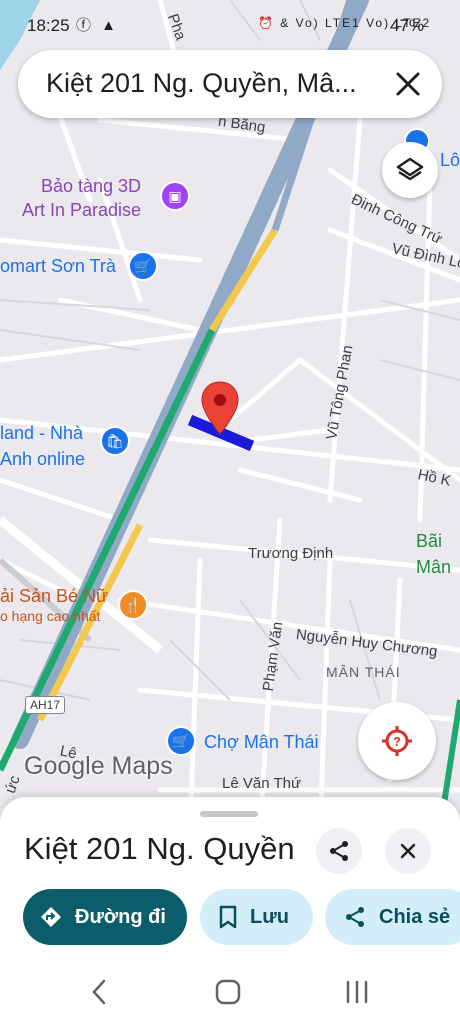  What do you see at coordinates (407, 25) in the screenshot?
I see `battery-level: 47%` at bounding box center [407, 25].